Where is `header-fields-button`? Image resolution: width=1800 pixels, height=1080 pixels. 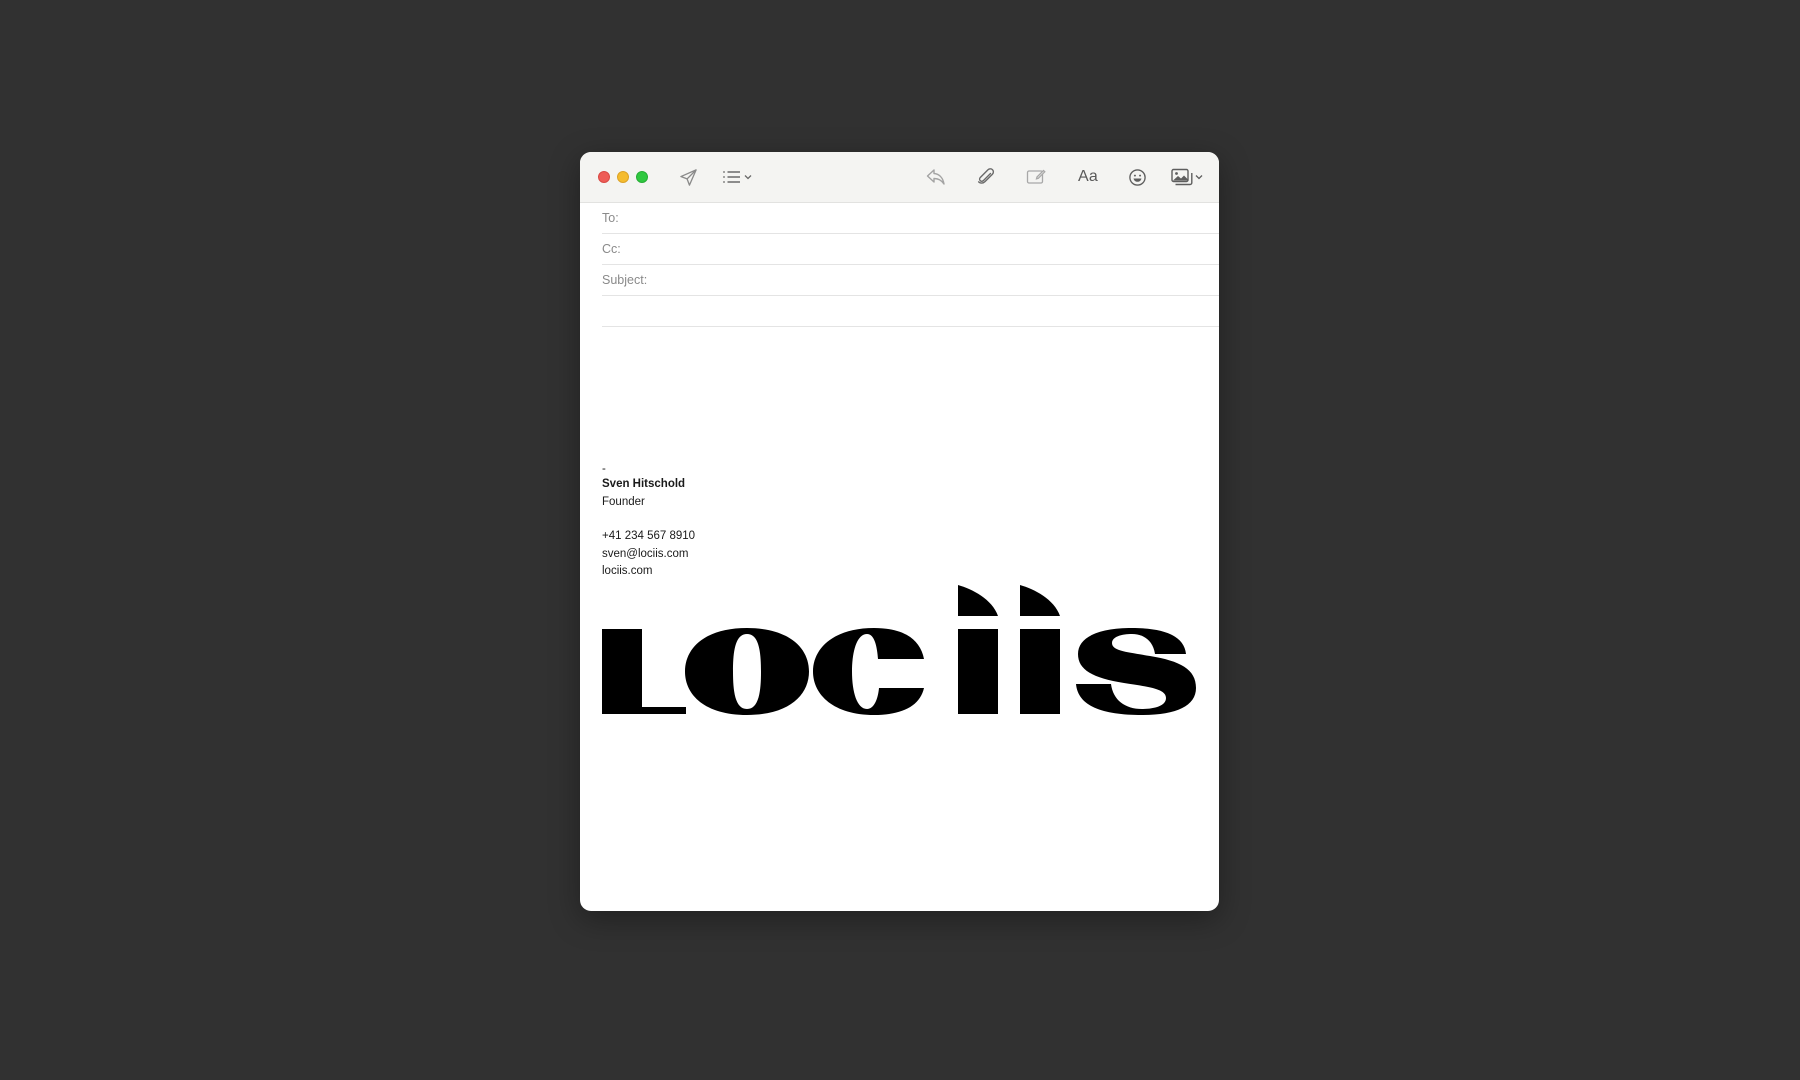
header-fields-button is located at coordinates (737, 177).